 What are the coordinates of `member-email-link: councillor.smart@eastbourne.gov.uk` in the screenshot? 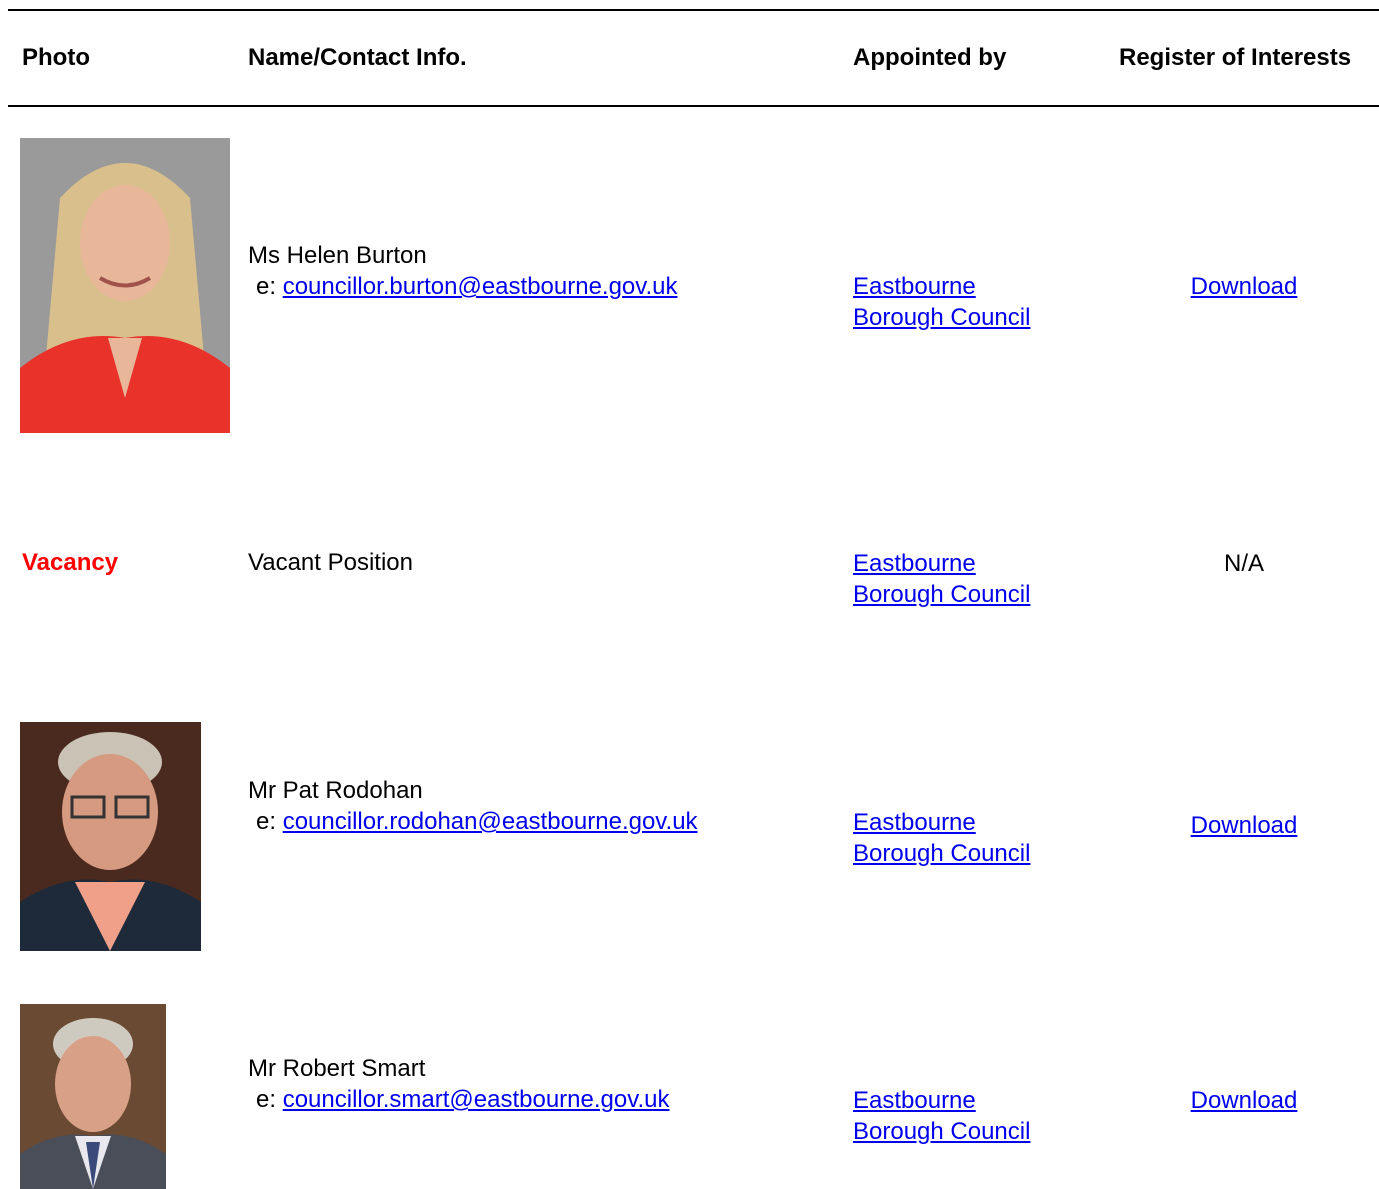 It's located at (476, 1099).